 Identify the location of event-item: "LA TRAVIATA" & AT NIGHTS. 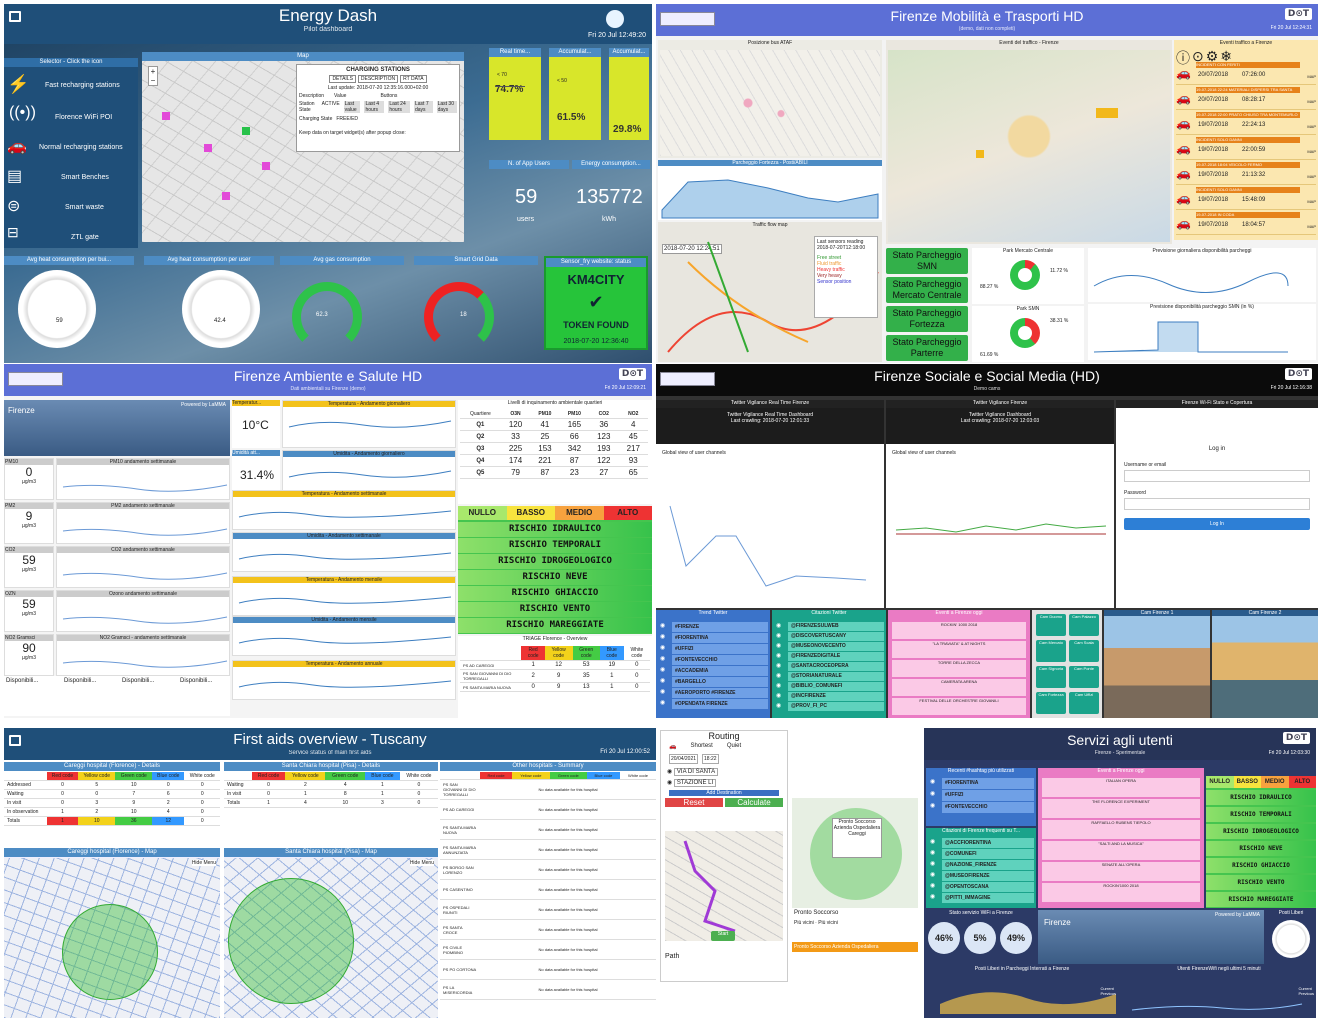
(959, 649).